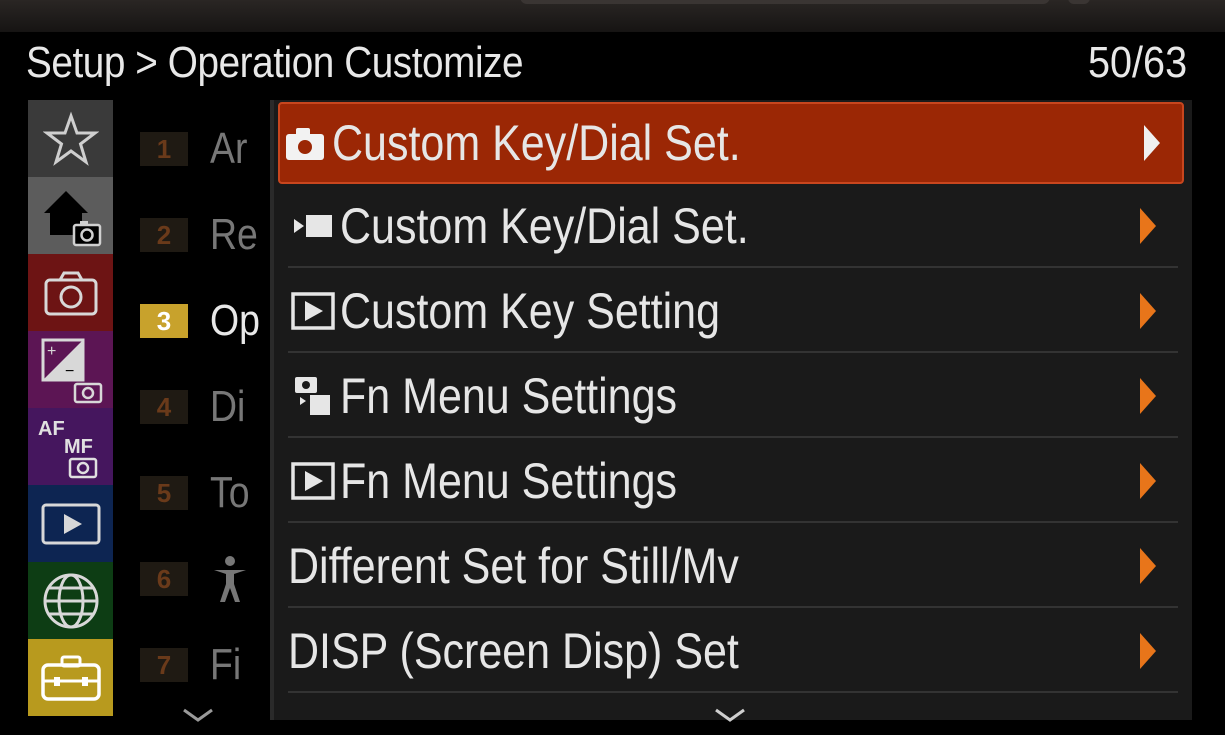  Describe the element at coordinates (513, 566) in the screenshot. I see `menu-item-label: Different Set for Still/Mv` at that location.